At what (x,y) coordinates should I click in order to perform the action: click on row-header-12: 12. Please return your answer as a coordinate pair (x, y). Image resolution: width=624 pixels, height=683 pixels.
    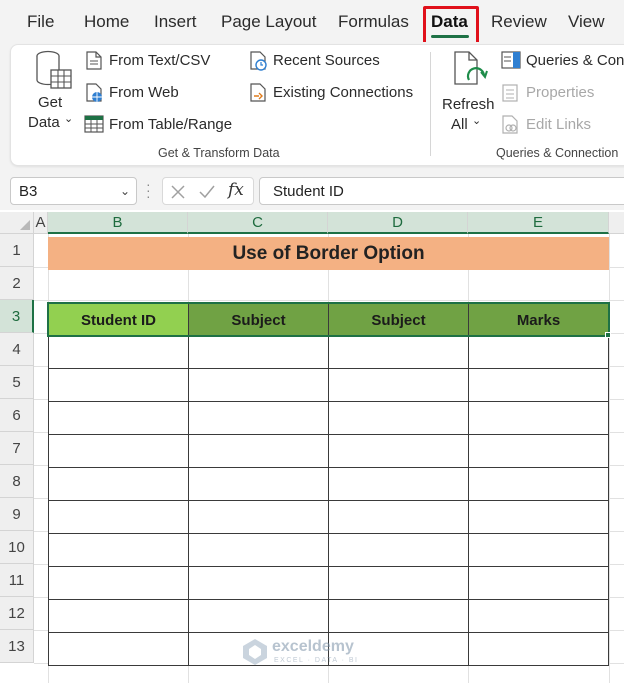
    Looking at the image, I should click on (17, 613).